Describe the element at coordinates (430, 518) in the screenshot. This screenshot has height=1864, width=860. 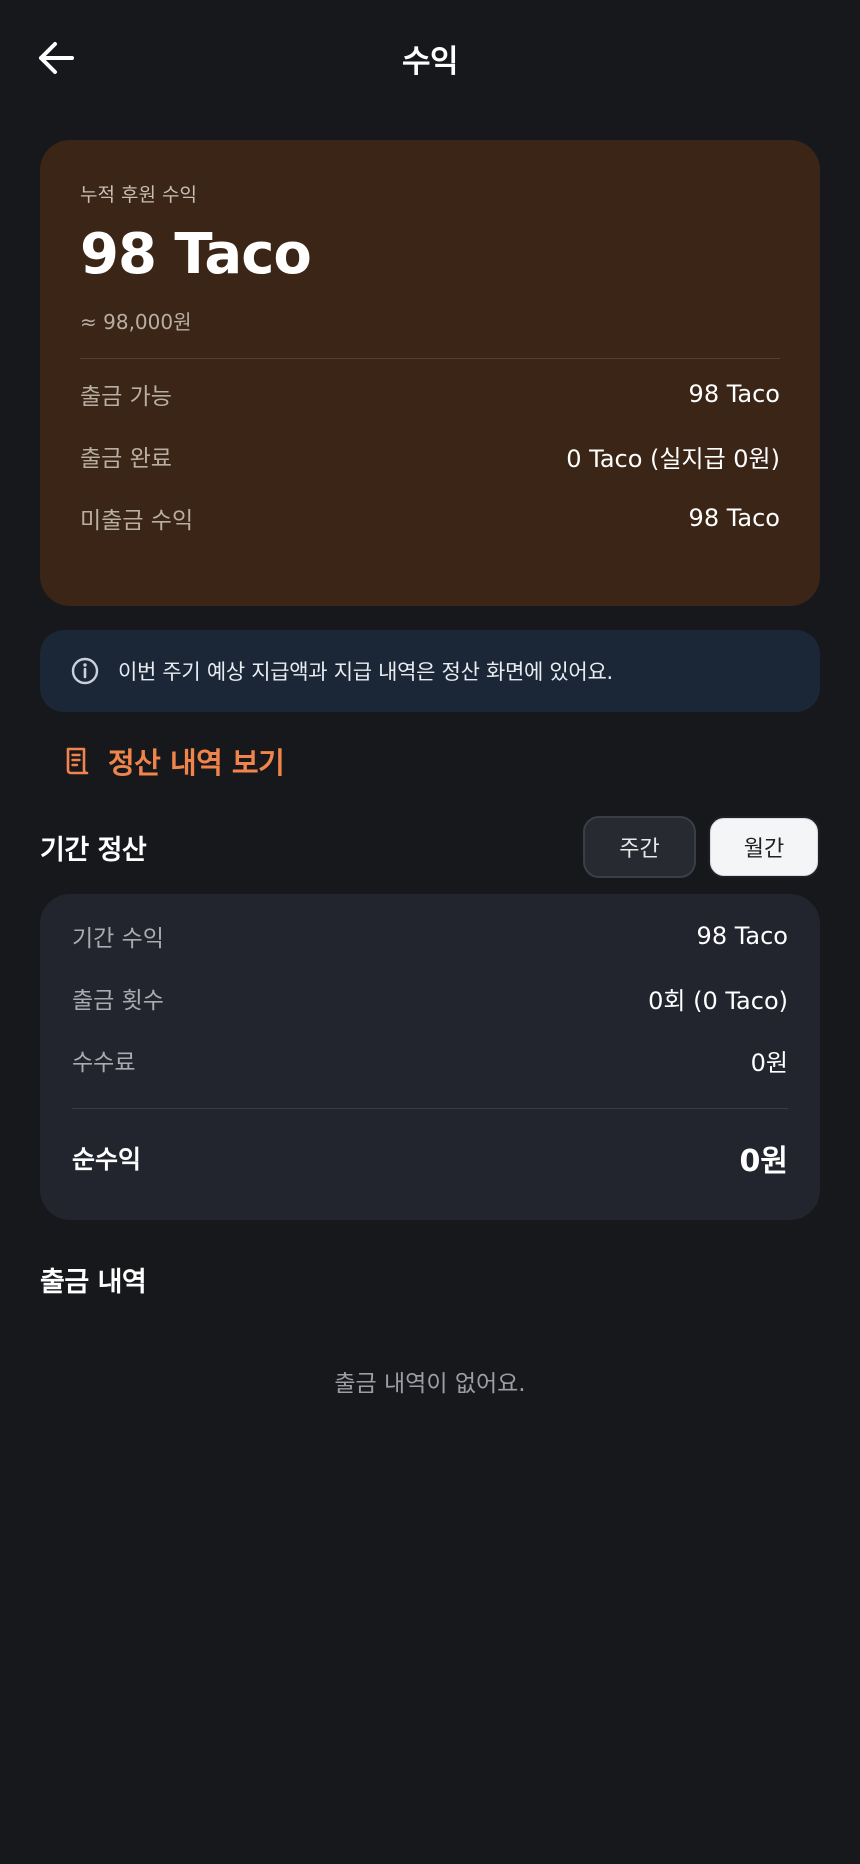
I see `earnings-row-unwithdrawn: 미출금 수익 98 Taco` at that location.